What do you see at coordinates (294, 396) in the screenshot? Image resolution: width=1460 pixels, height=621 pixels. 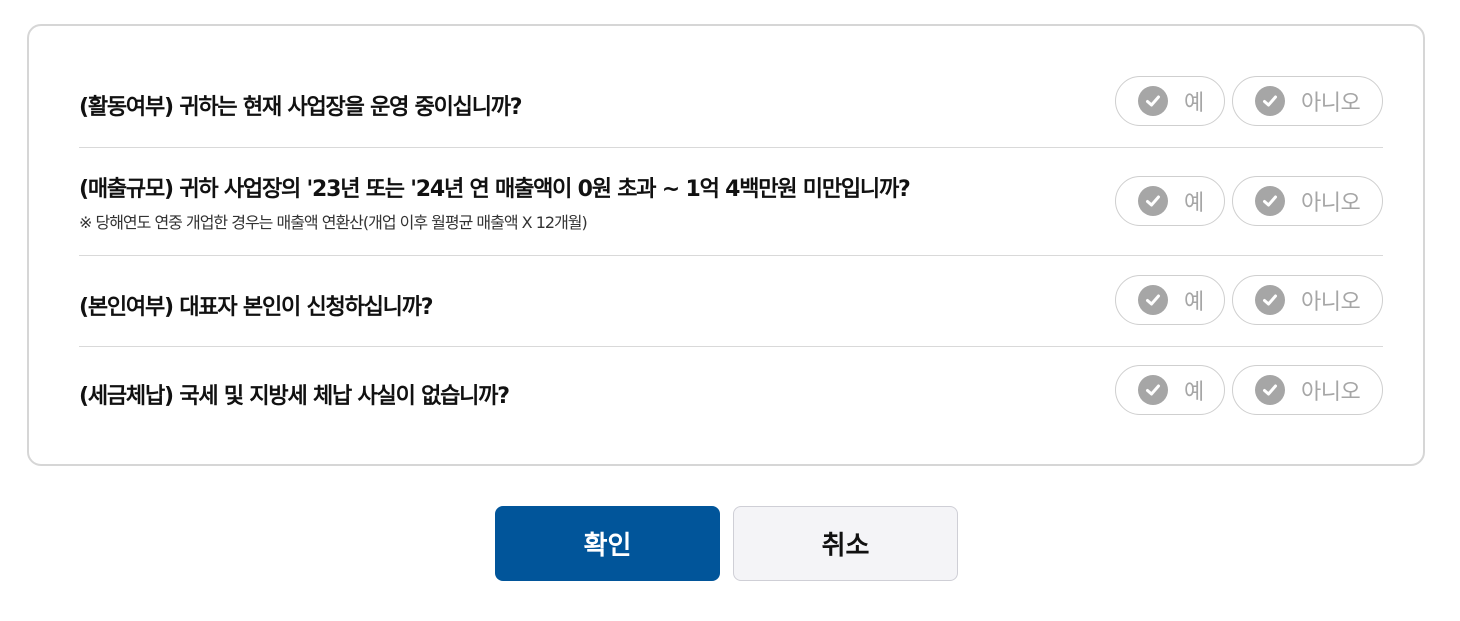 I see `question-text: (세금체납) 국세 및 지방세 체납 사실이 없습니까?` at bounding box center [294, 396].